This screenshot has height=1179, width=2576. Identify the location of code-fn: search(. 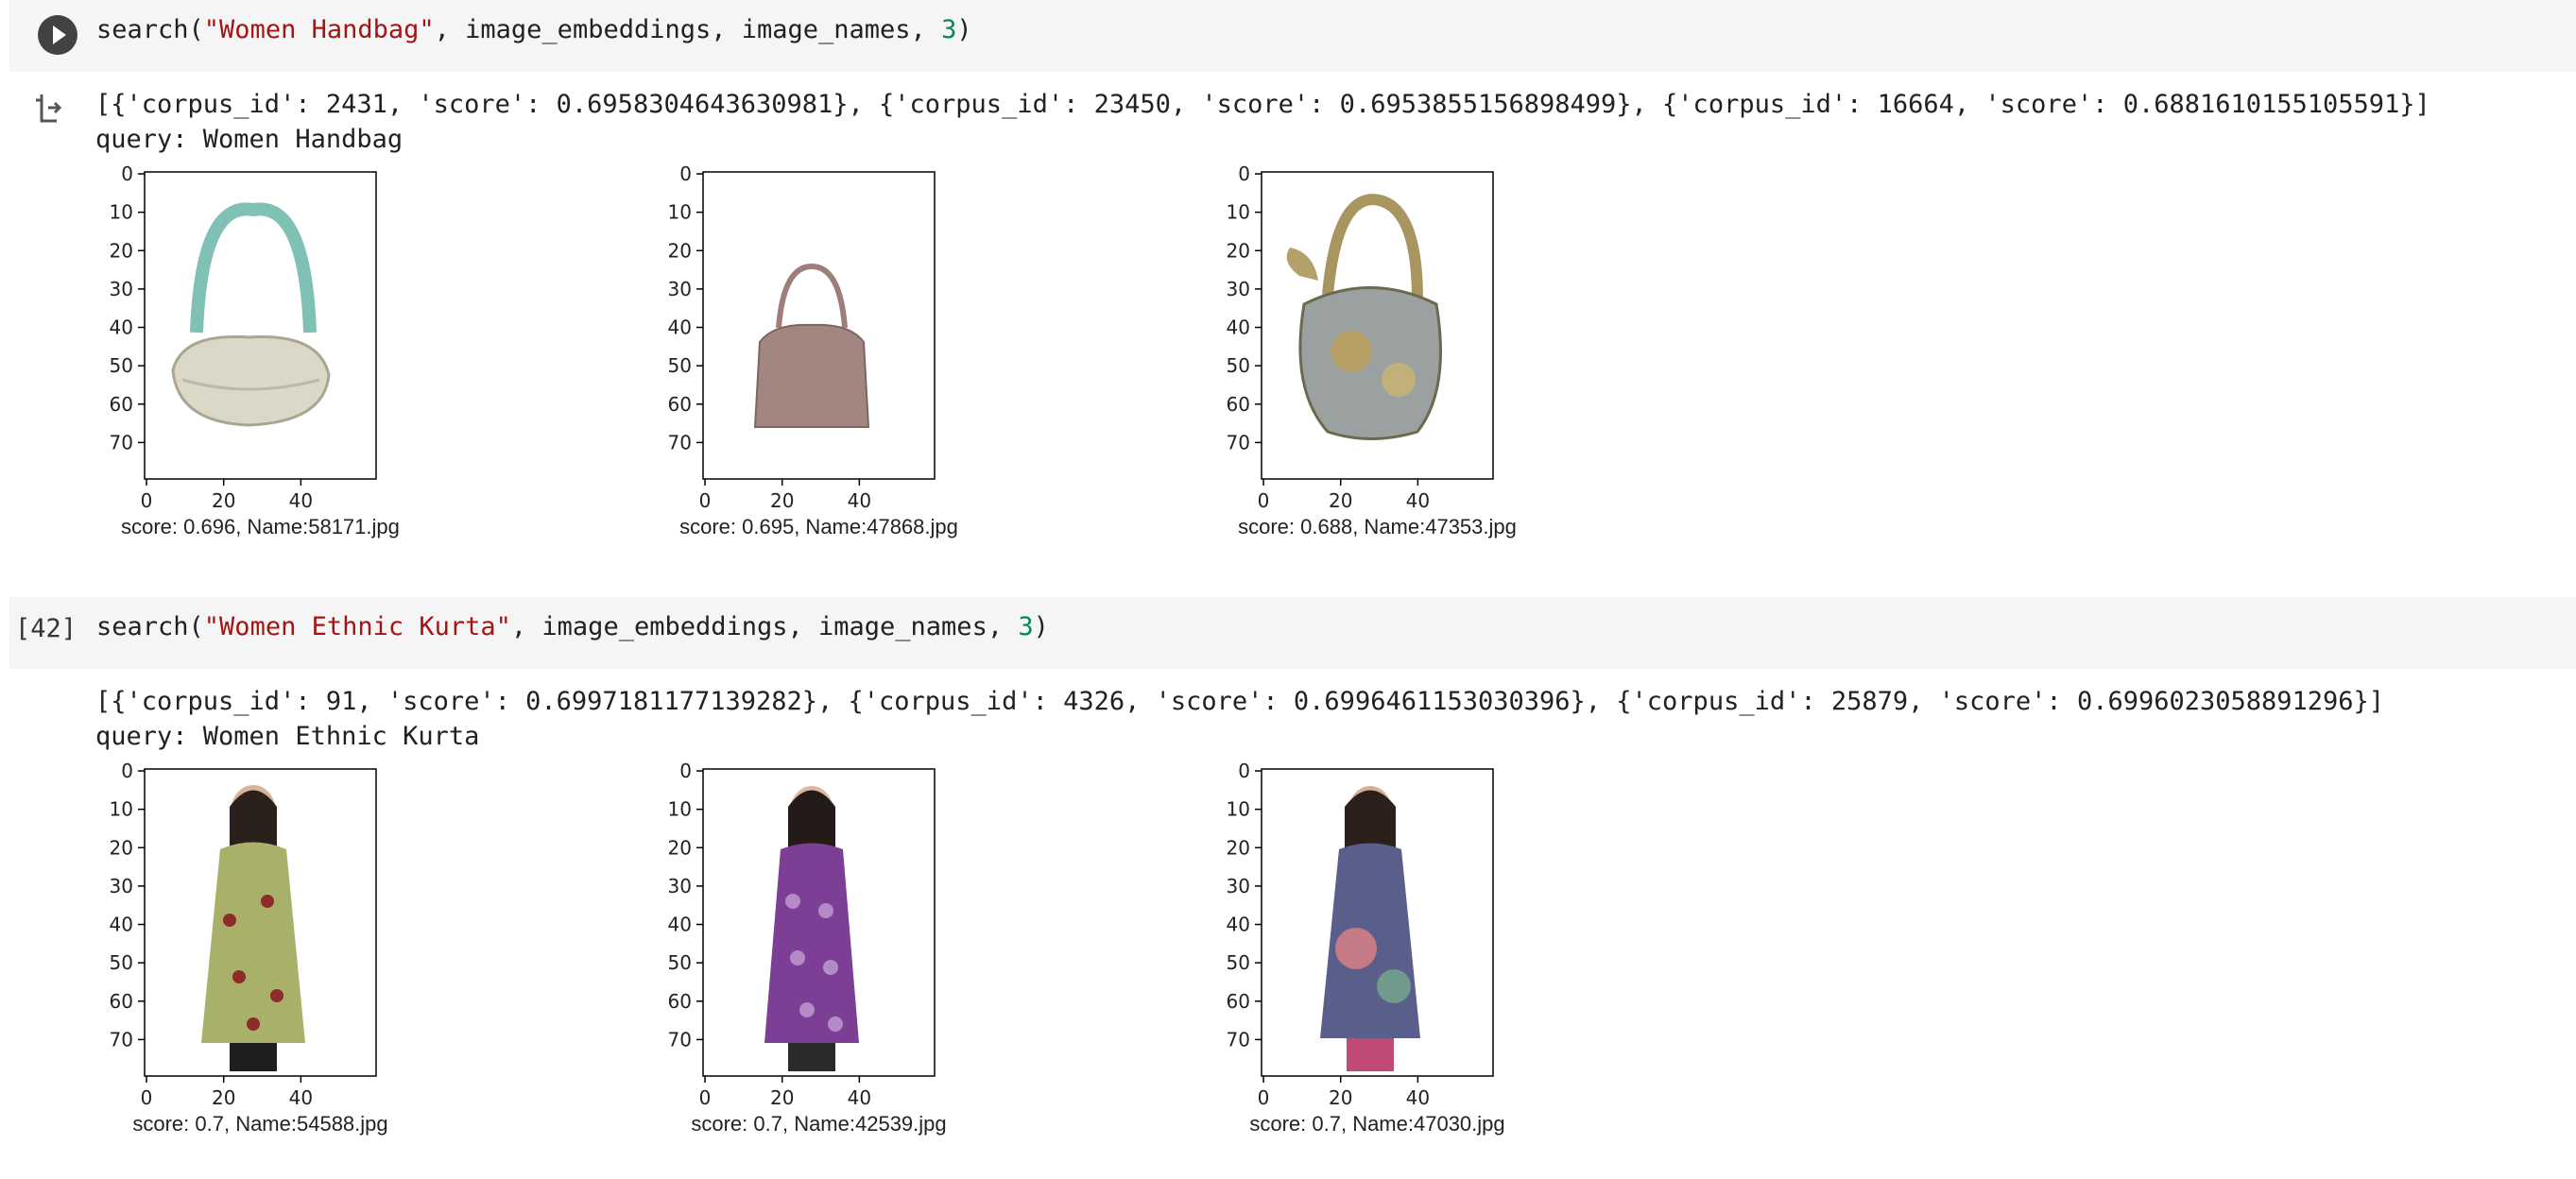
(150, 29).